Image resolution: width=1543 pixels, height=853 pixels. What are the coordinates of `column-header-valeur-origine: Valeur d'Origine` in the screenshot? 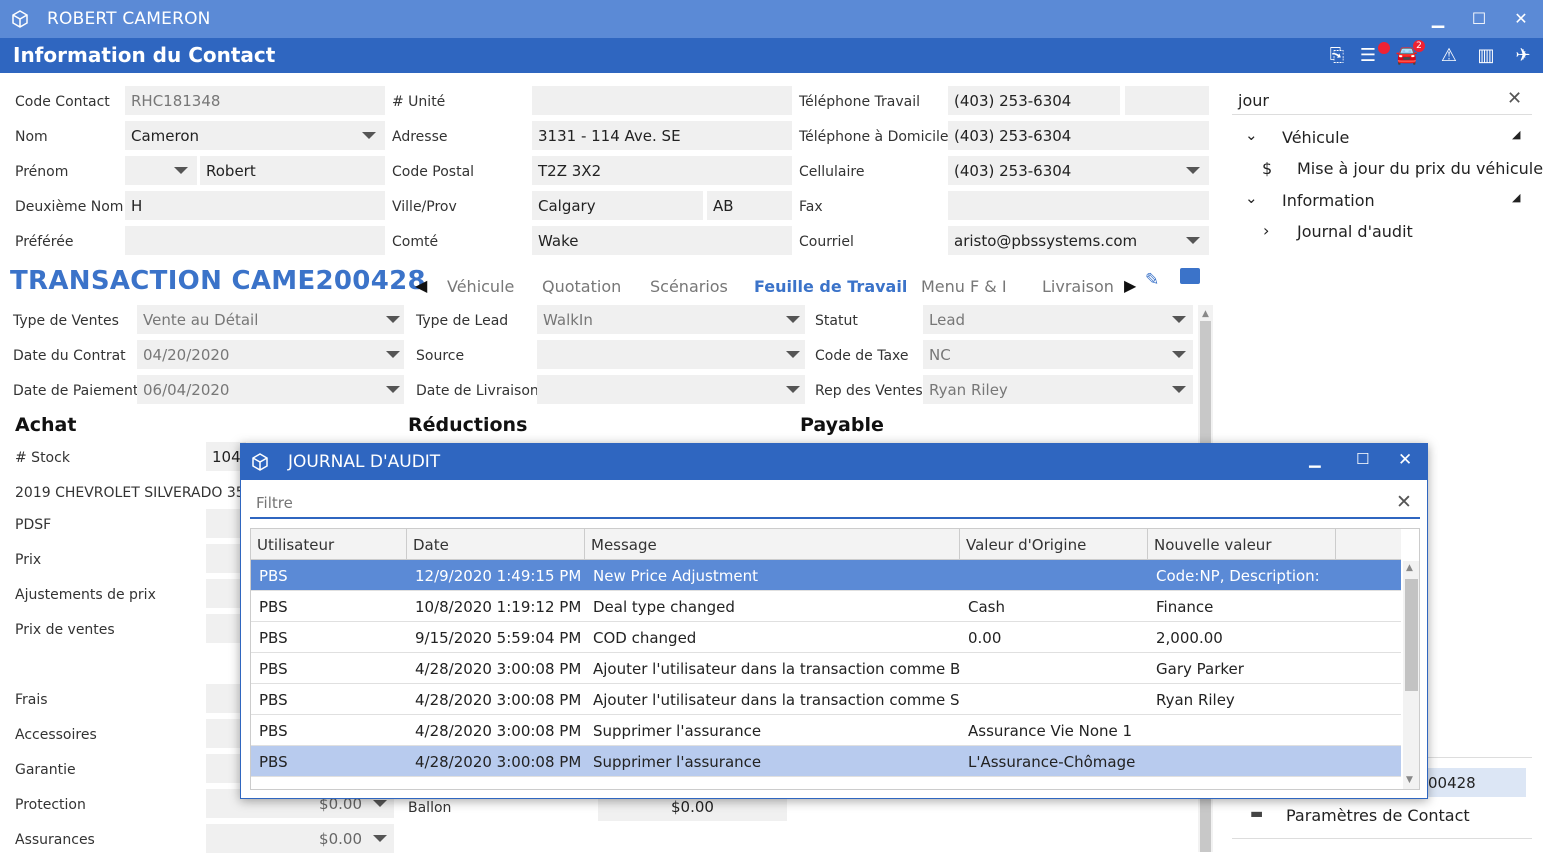 It's located at (1054, 544).